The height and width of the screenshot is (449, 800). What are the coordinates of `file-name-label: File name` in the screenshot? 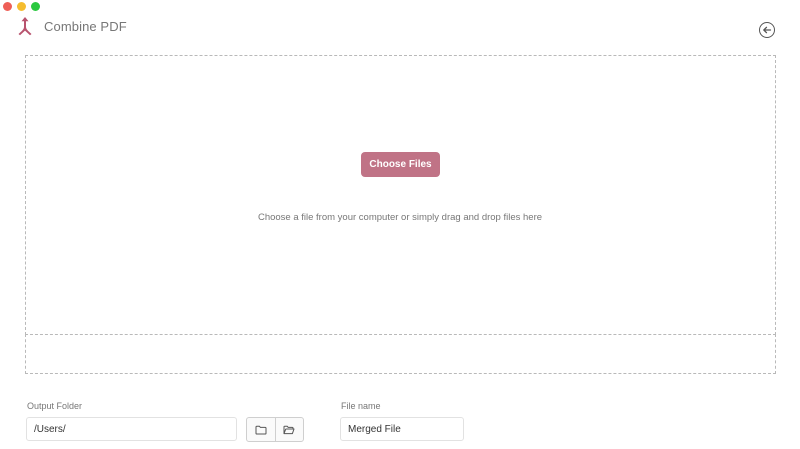 It's located at (361, 406).